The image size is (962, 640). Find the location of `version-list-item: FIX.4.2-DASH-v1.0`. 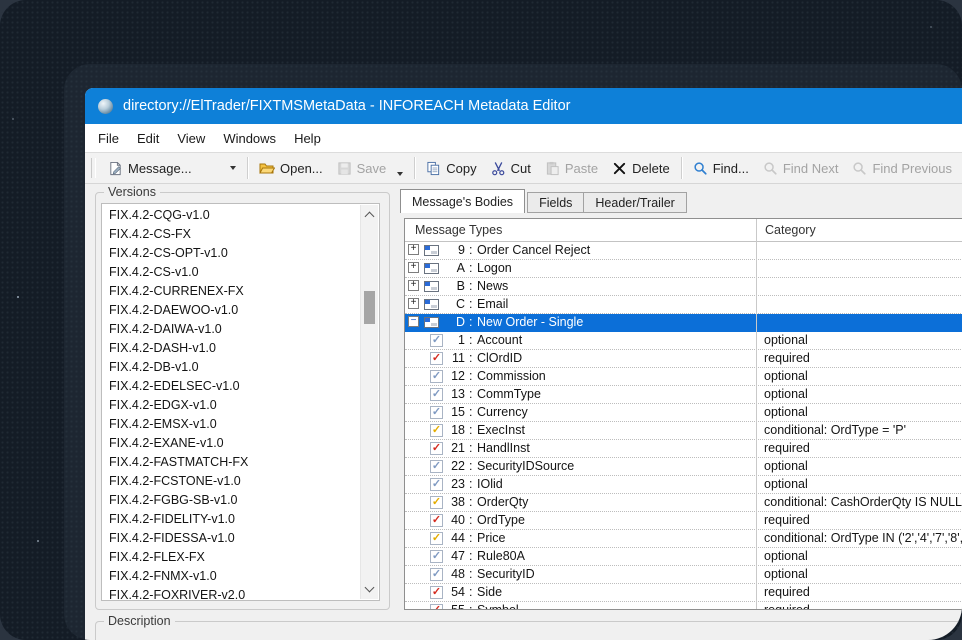

version-list-item: FIX.4.2-DASH-v1.0 is located at coordinates (240, 348).